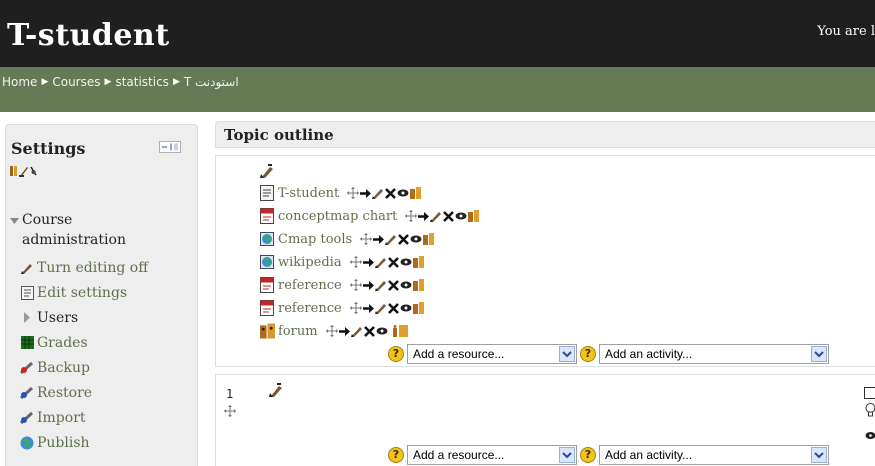  What do you see at coordinates (310, 262) in the screenshot?
I see `activity-link: wikipedia` at bounding box center [310, 262].